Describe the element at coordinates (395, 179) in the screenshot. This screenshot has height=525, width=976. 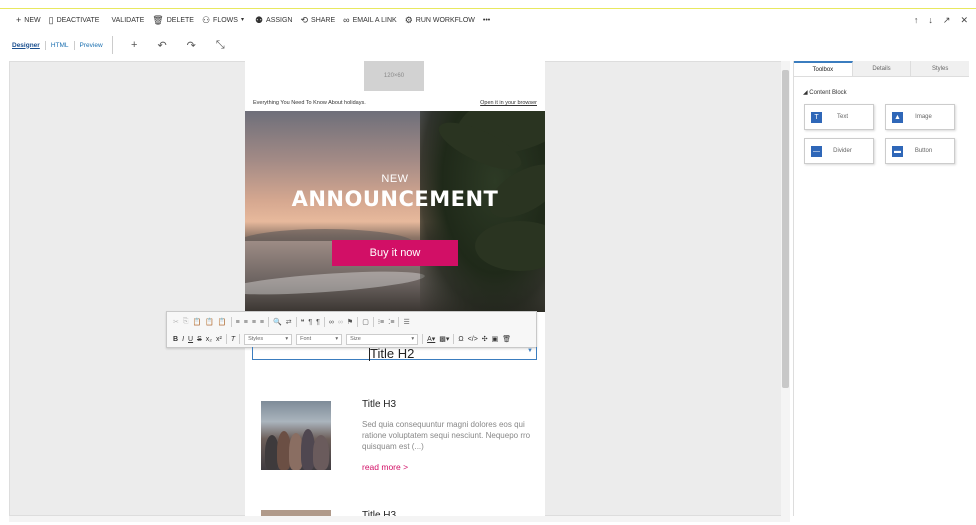
I see `hero-subtitle: NEW` at that location.